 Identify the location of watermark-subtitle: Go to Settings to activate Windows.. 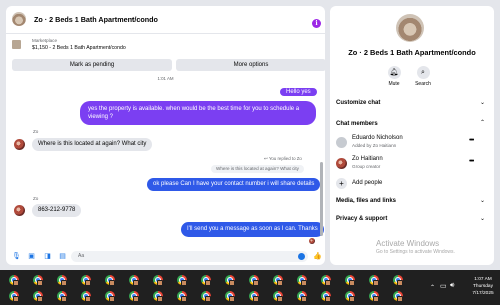
(415, 252).